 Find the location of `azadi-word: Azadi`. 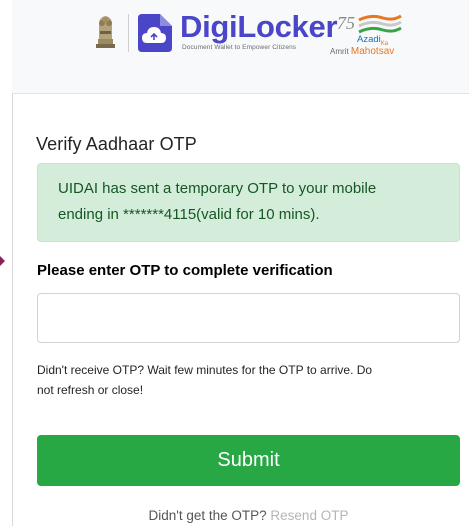

azadi-word: Azadi is located at coordinates (369, 39).